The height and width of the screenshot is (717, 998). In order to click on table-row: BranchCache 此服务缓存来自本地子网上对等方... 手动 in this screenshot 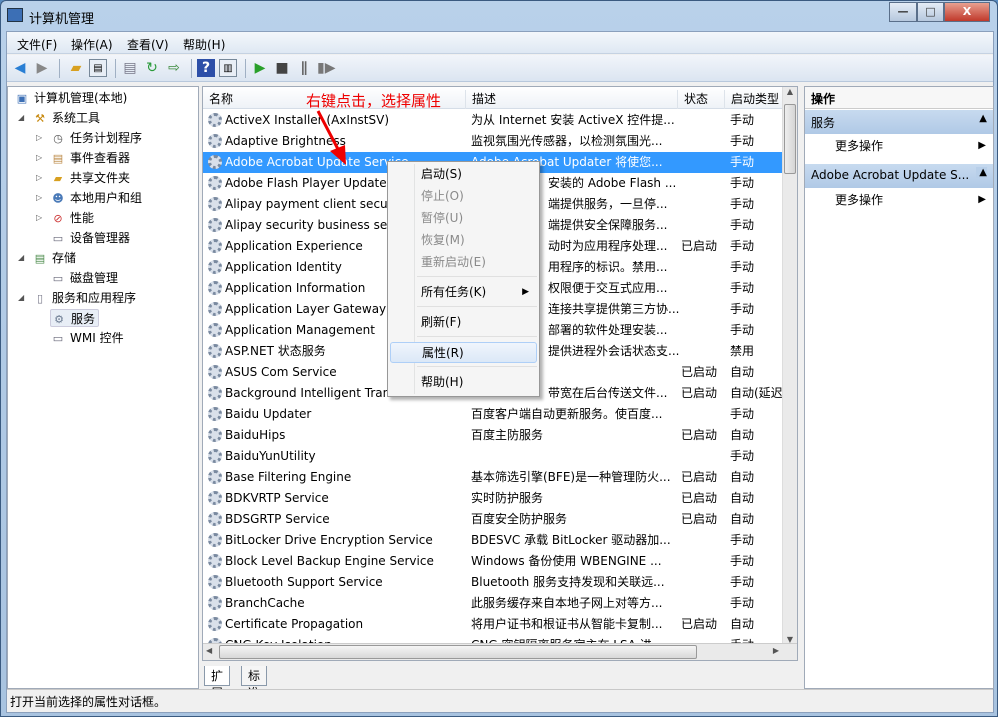, I will do `click(493, 603)`.